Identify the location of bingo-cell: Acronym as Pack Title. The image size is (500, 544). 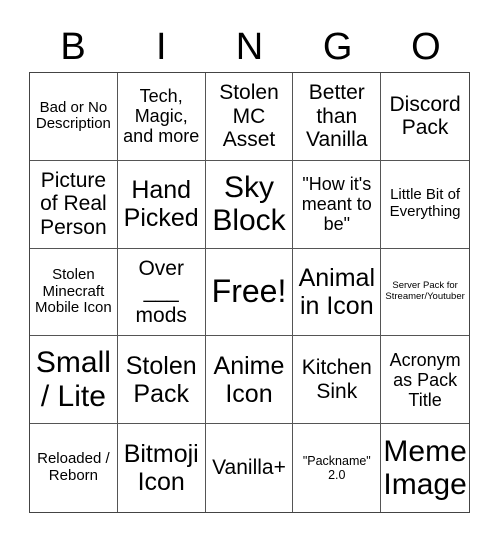
(425, 380).